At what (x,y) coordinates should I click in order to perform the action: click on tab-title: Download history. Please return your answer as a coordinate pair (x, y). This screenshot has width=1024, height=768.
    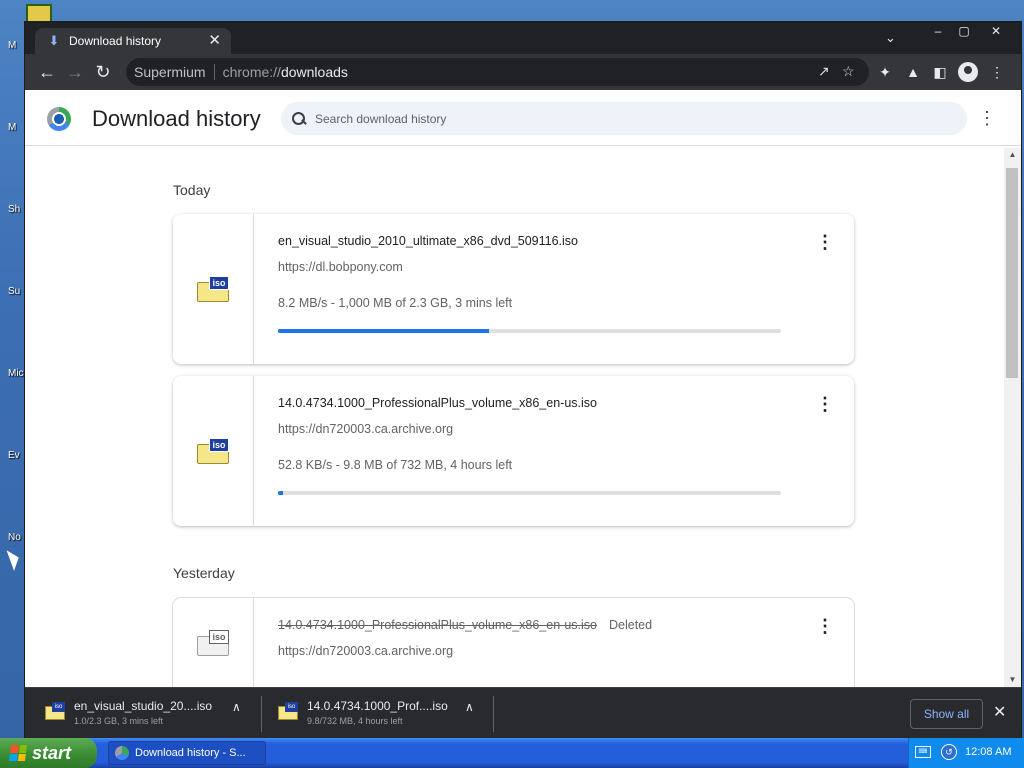
    Looking at the image, I should click on (115, 41).